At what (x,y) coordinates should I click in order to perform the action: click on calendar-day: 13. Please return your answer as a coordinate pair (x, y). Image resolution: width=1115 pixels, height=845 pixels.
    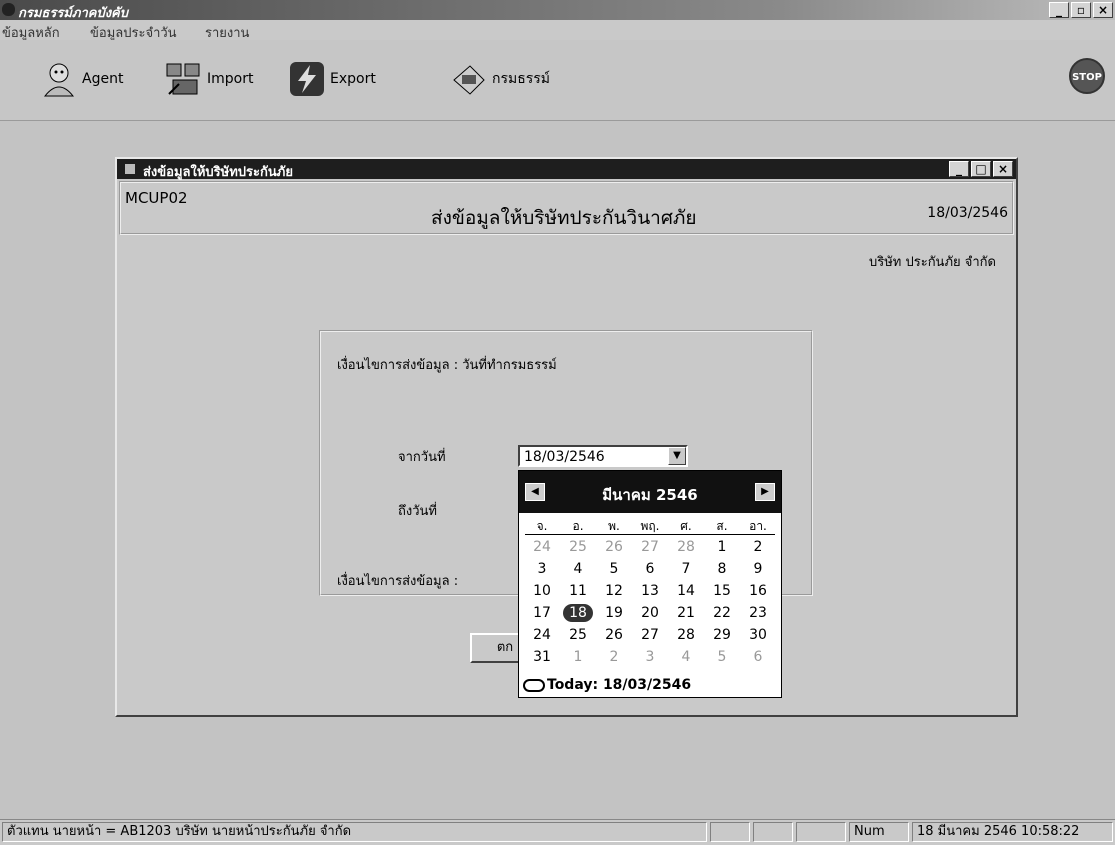
    Looking at the image, I should click on (650, 591).